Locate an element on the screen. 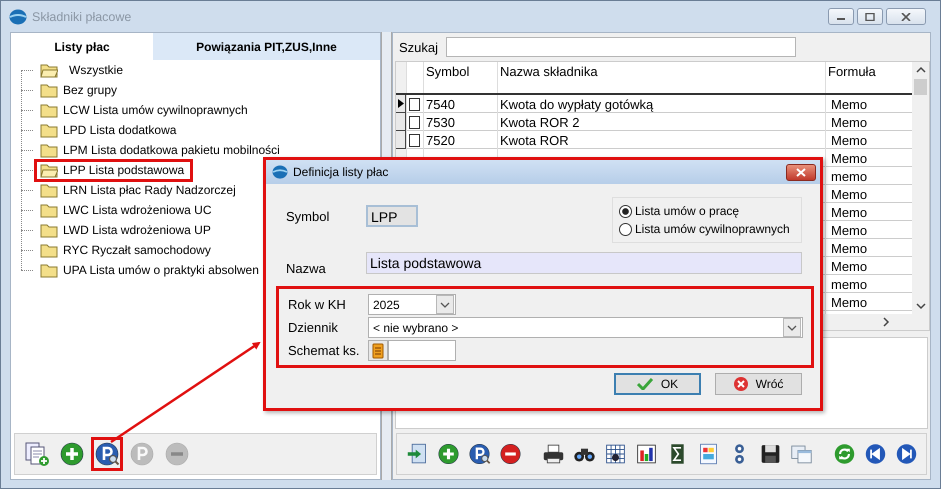 This screenshot has height=489, width=941. list-icon is located at coordinates (378, 350).